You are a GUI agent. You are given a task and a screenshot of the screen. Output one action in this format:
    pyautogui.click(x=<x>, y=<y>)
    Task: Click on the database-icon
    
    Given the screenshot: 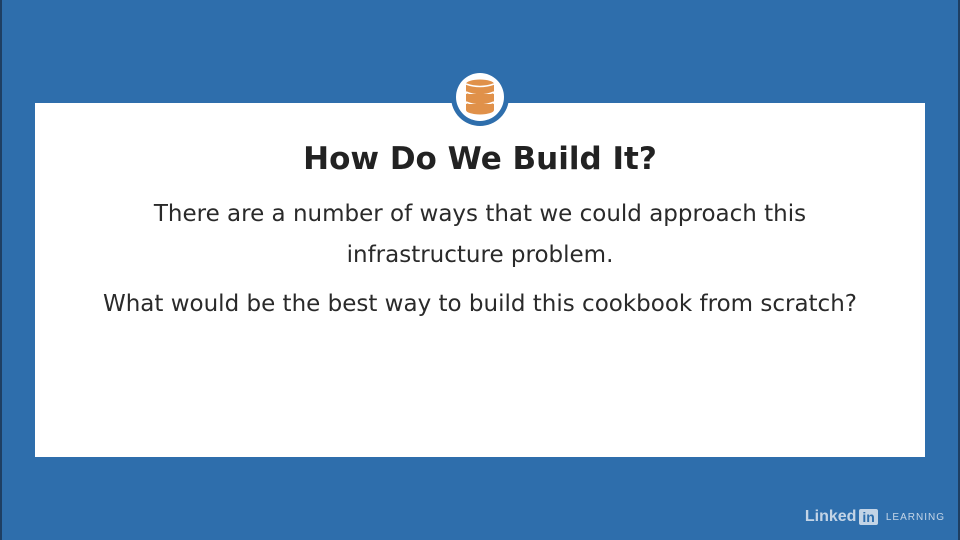 What is the action you would take?
    pyautogui.click(x=480, y=97)
    